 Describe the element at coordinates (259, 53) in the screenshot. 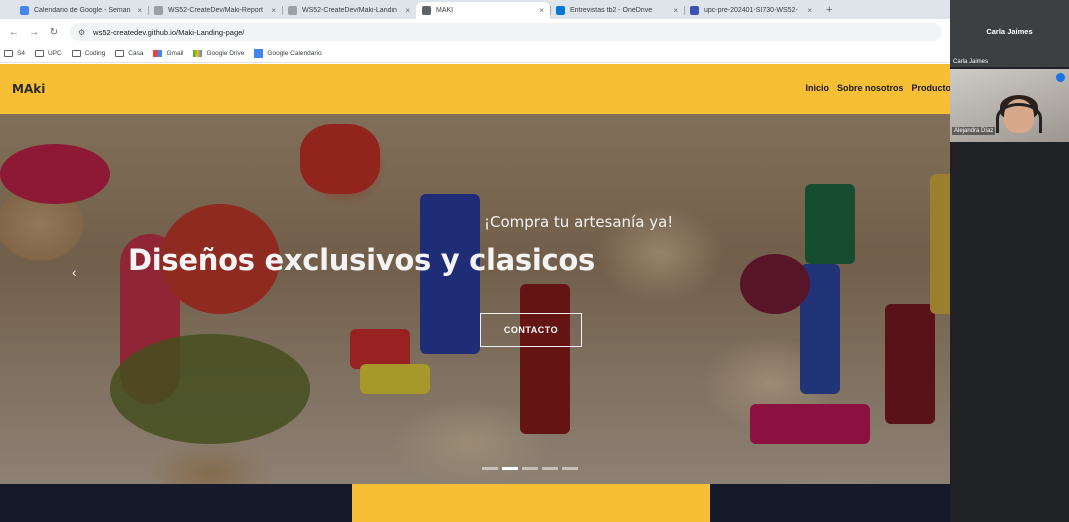

I see `calendar-icon` at that location.